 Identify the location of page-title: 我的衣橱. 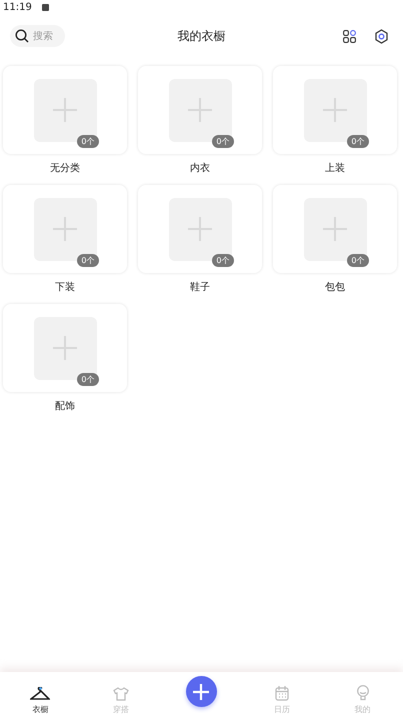
(202, 36).